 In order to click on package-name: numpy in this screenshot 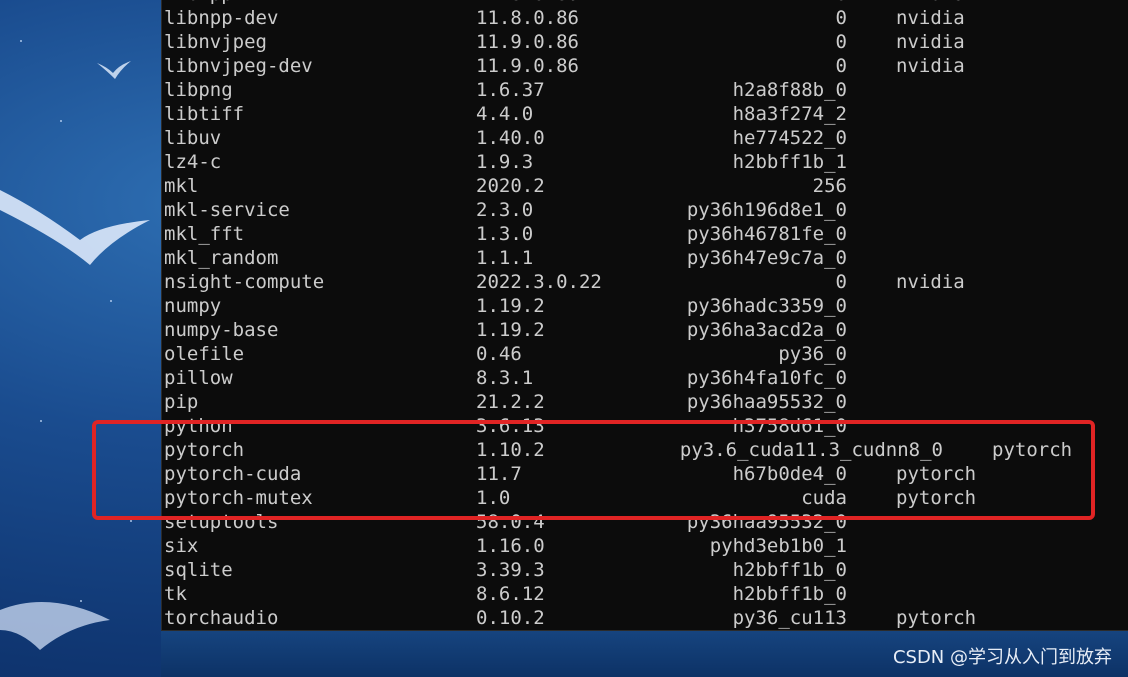, I will do `click(193, 306)`.